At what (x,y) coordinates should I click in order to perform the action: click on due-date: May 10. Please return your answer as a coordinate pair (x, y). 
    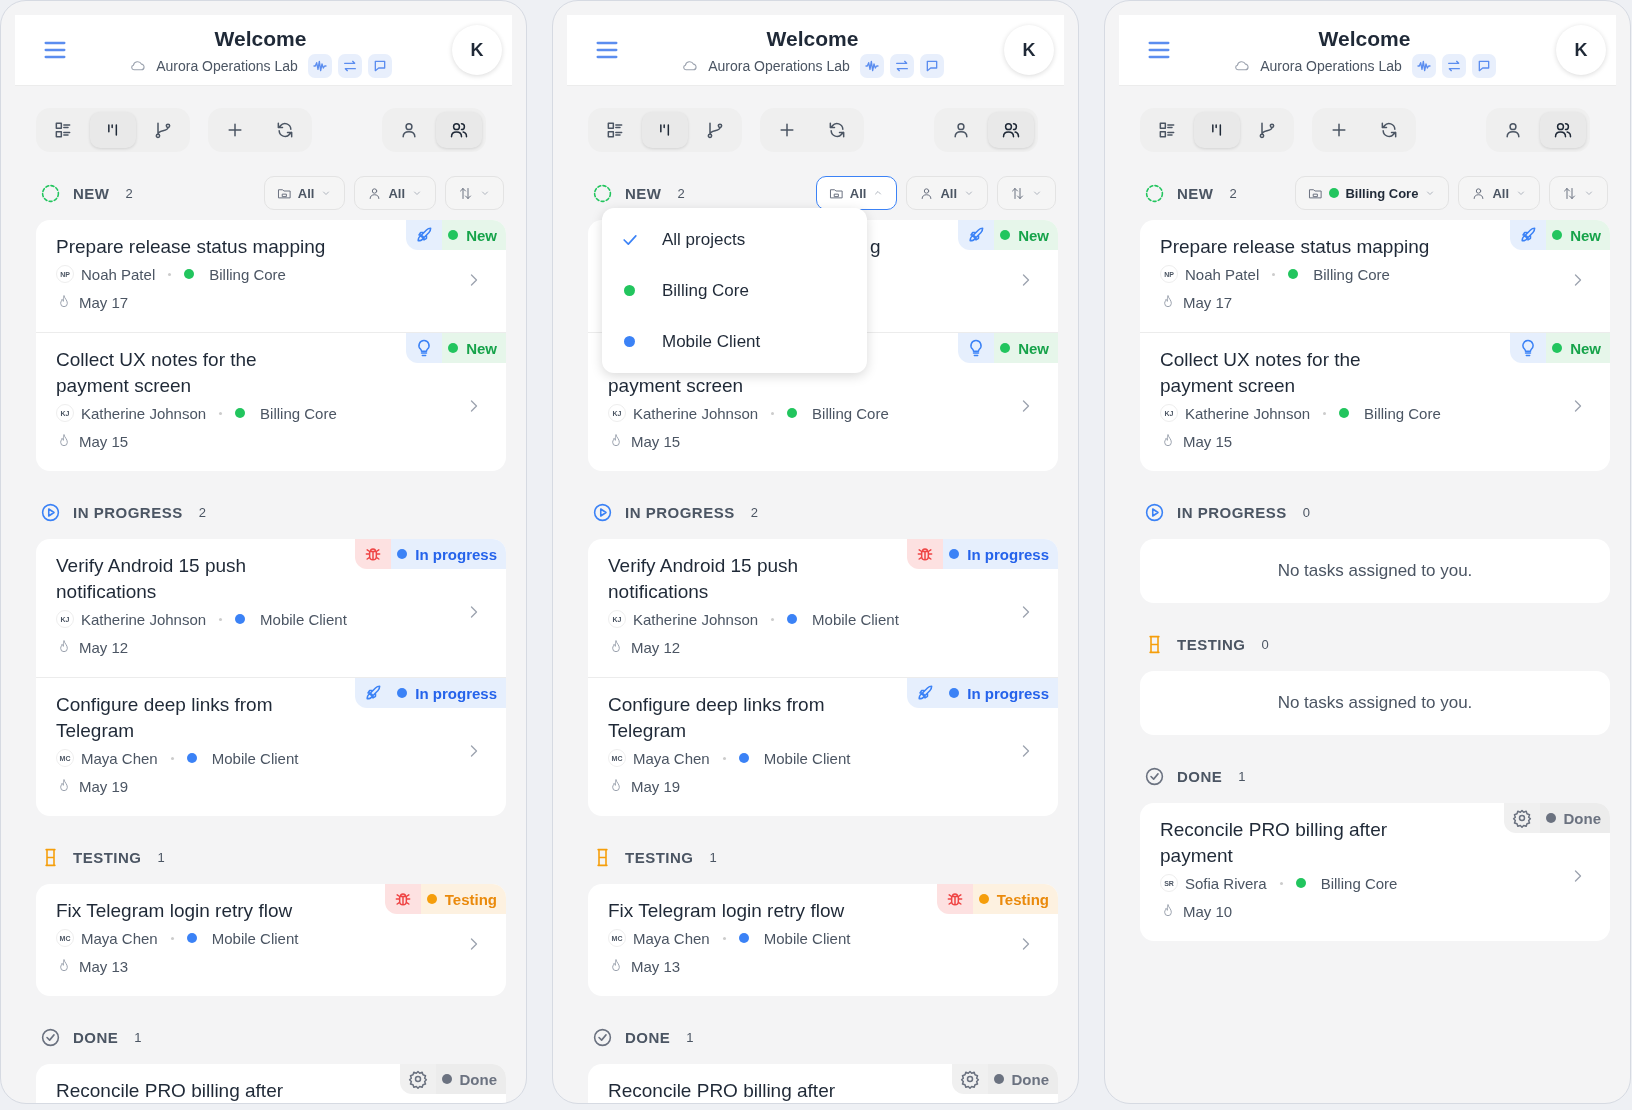
    Looking at the image, I should click on (1208, 911).